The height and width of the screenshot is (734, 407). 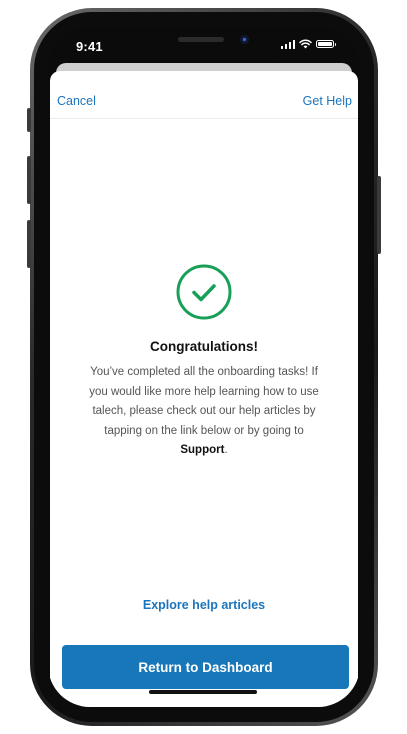 I want to click on home-indicator, so click(x=203, y=692).